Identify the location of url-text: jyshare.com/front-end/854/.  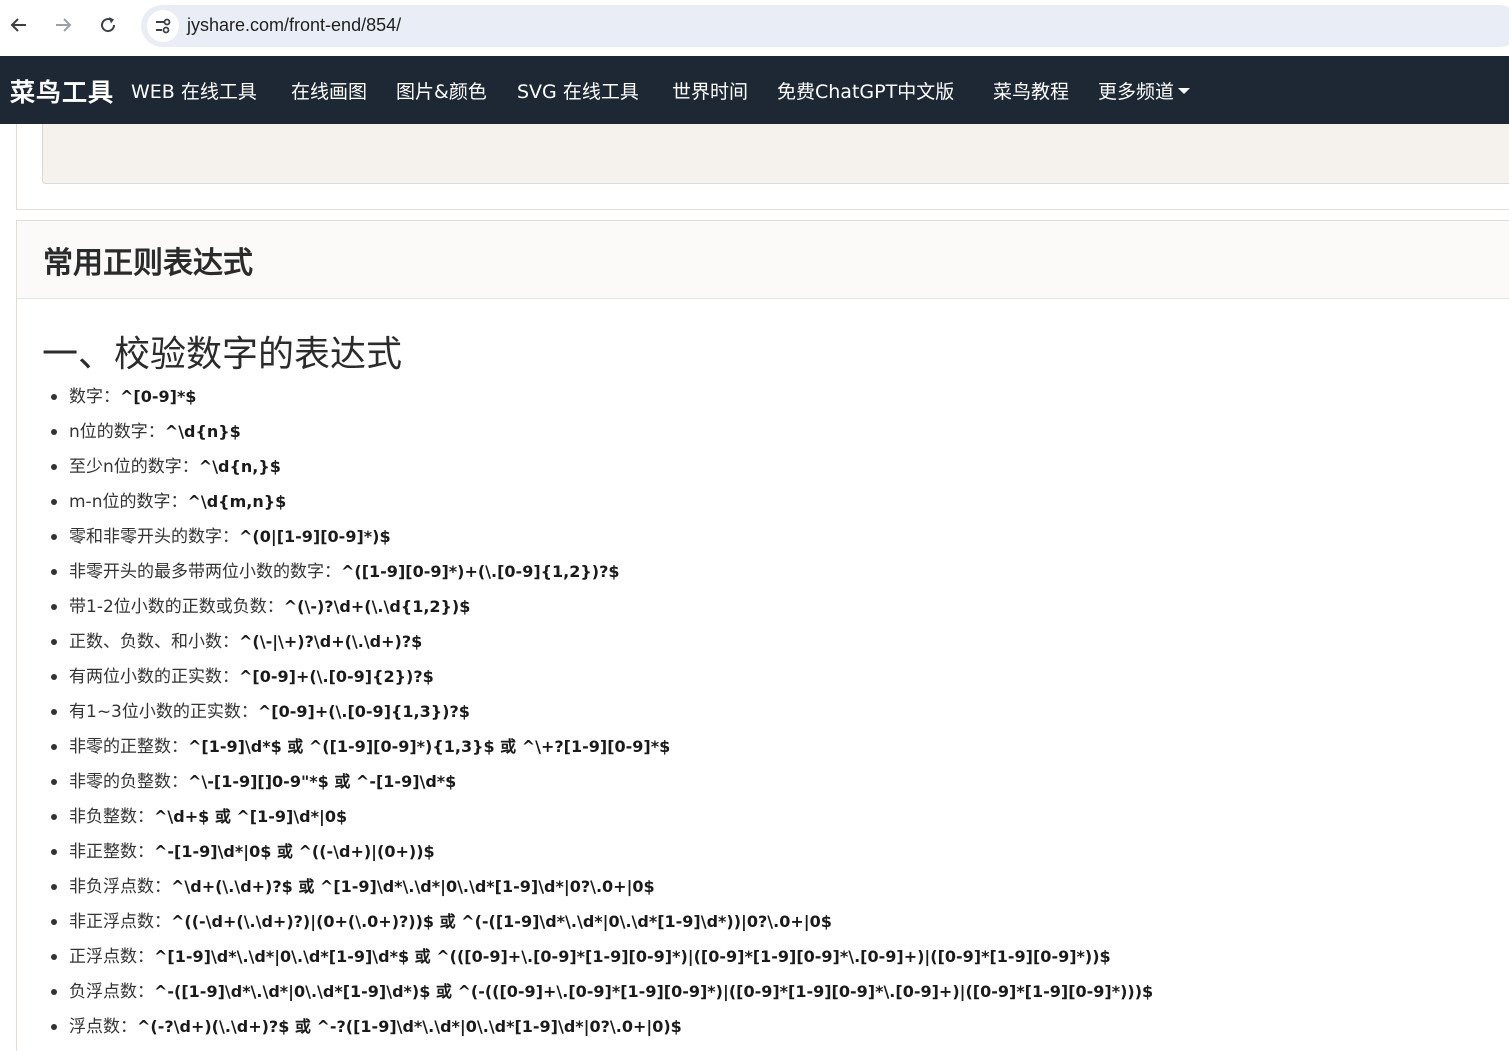
(294, 25).